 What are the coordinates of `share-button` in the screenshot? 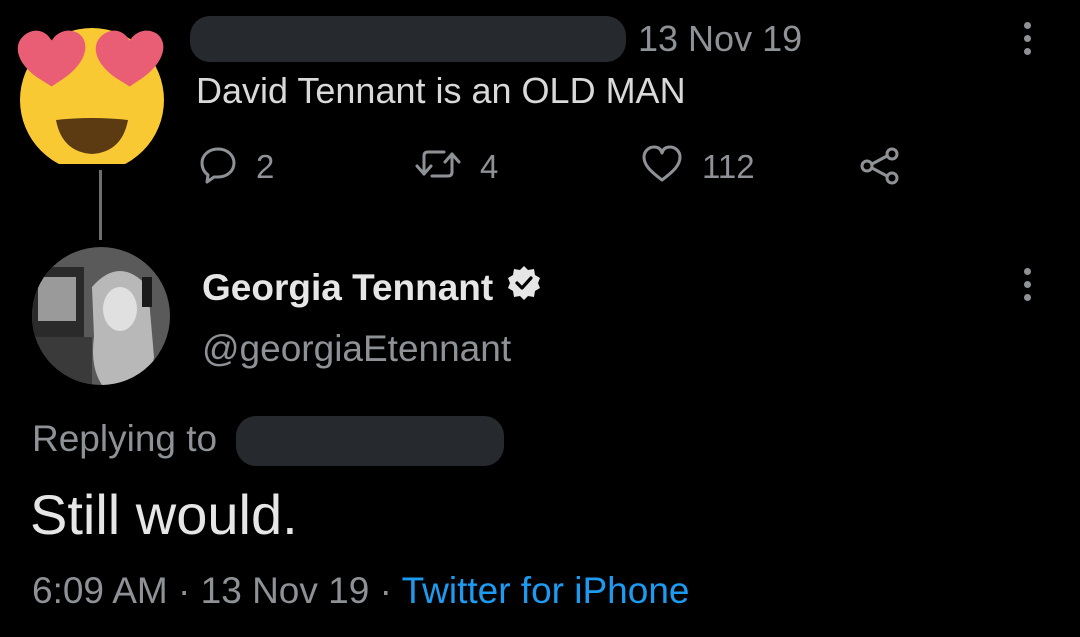 It's located at (880, 168).